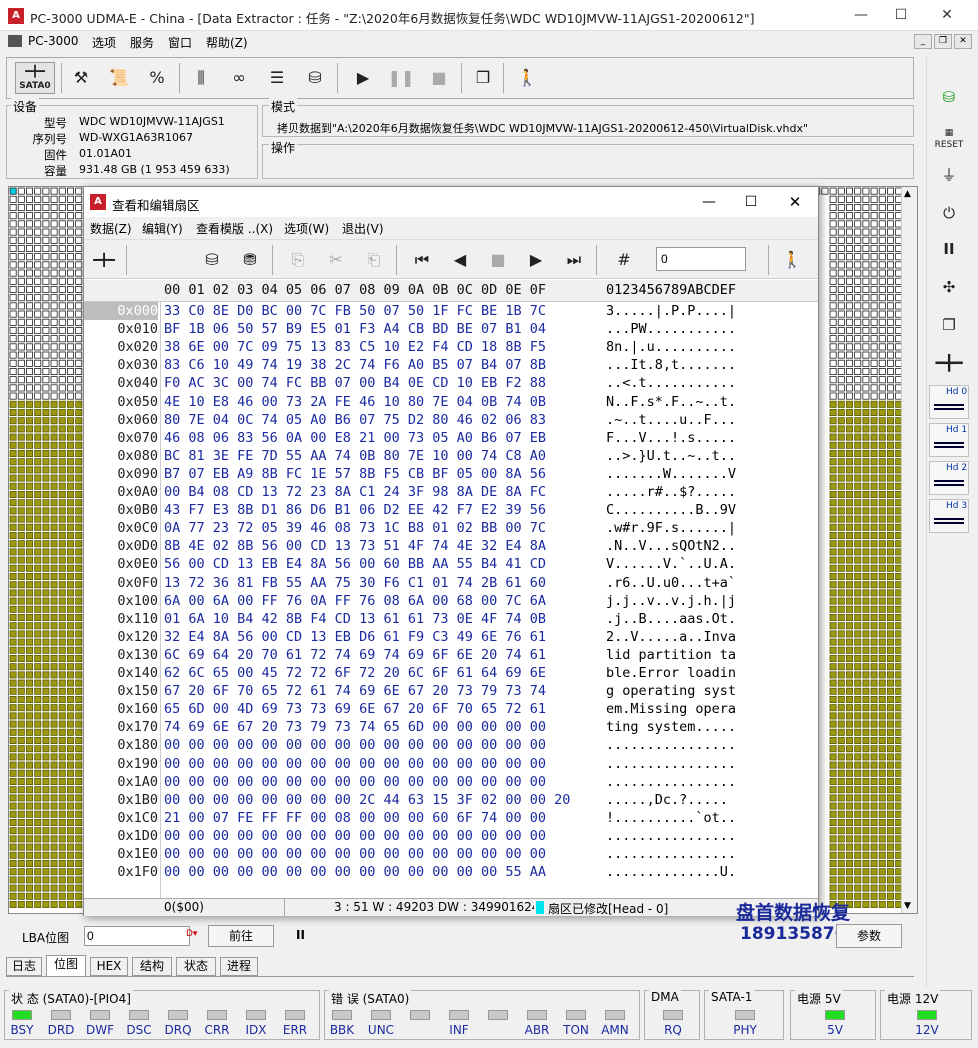 Image resolution: width=978 pixels, height=1048 pixels. What do you see at coordinates (923, 41) in the screenshot?
I see `mdi-minimize-button: _` at bounding box center [923, 41].